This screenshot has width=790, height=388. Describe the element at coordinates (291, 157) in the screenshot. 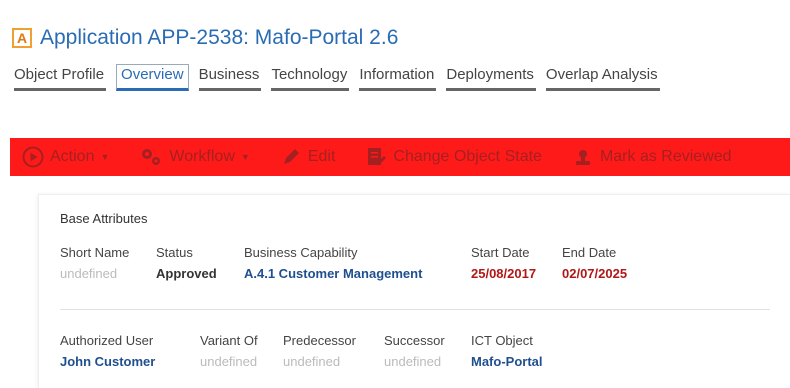

I see `pencil-icon` at that location.